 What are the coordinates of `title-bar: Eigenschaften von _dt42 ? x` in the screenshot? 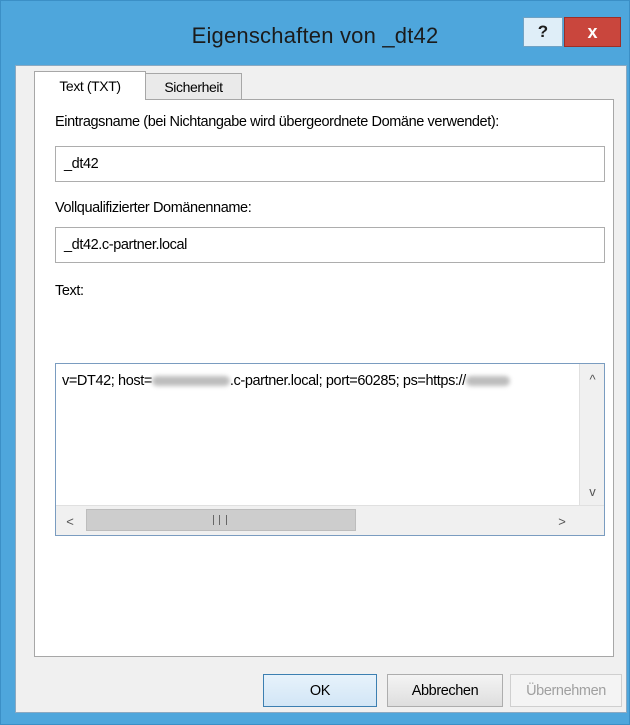 It's located at (315, 32).